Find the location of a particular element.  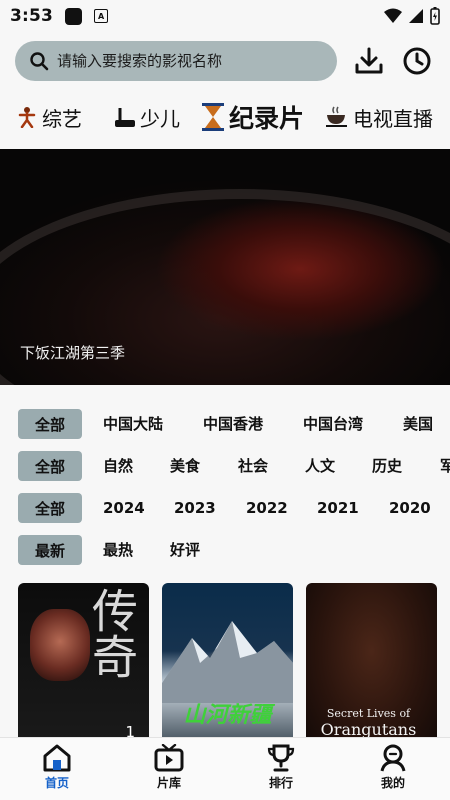

poster-badge: 1 is located at coordinates (130, 730).